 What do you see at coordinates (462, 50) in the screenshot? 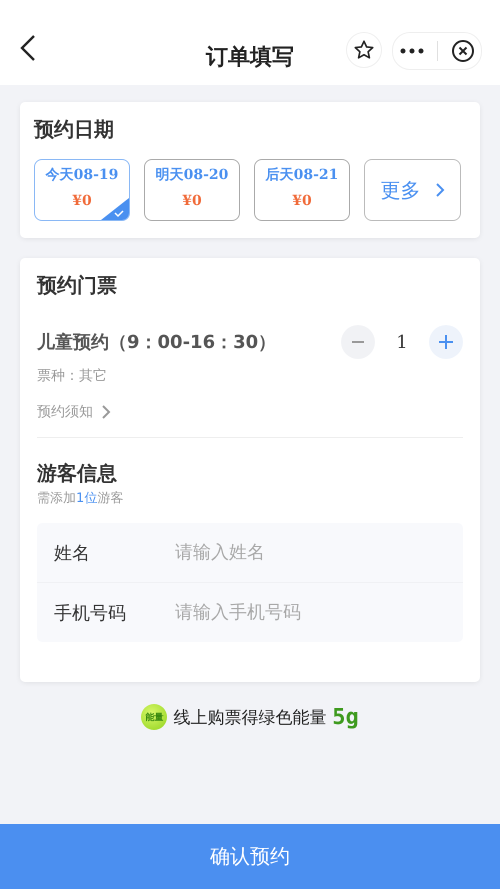
I see `close-icon` at bounding box center [462, 50].